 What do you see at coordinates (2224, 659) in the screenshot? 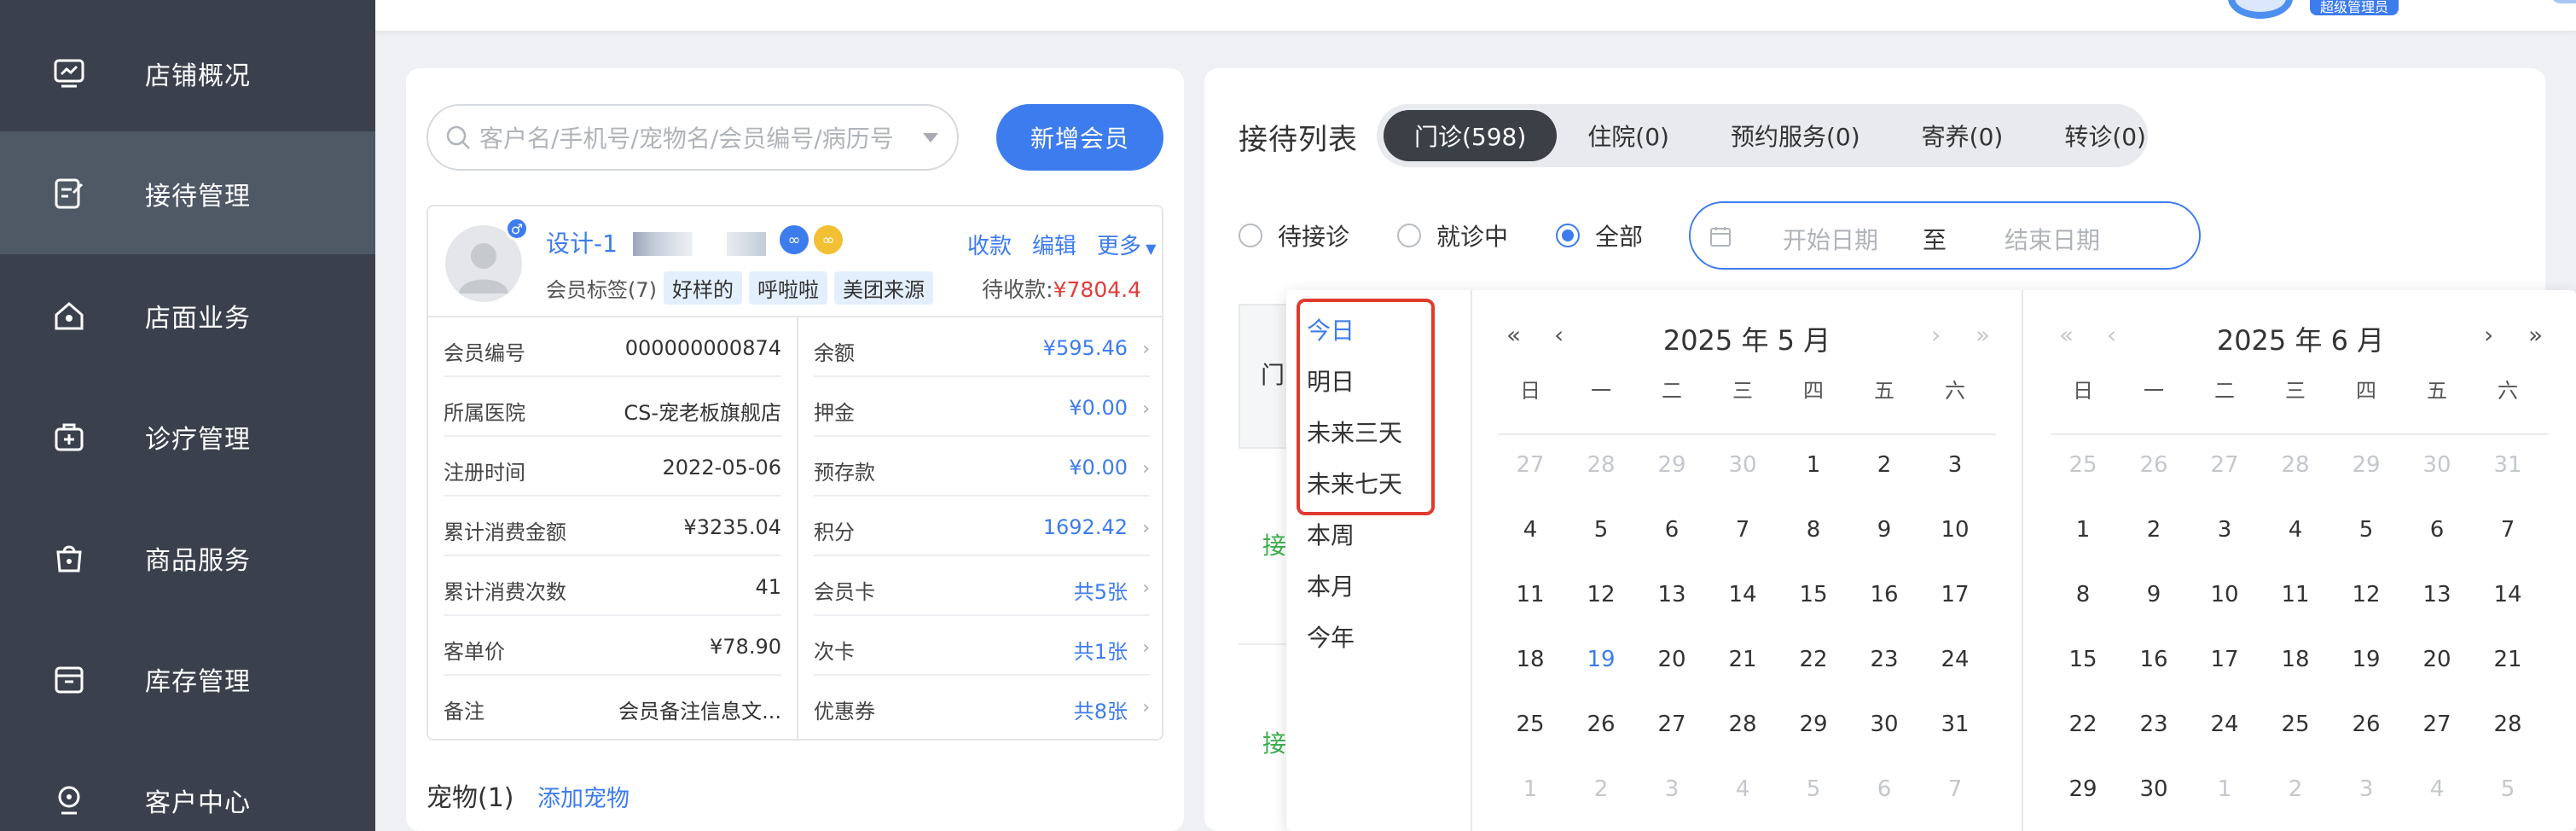
I see `calendar-day: 17` at bounding box center [2224, 659].